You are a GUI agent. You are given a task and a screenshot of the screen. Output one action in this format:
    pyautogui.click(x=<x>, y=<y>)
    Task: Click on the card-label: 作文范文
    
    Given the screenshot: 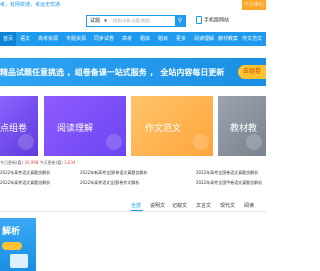 What is the action you would take?
    pyautogui.click(x=163, y=129)
    